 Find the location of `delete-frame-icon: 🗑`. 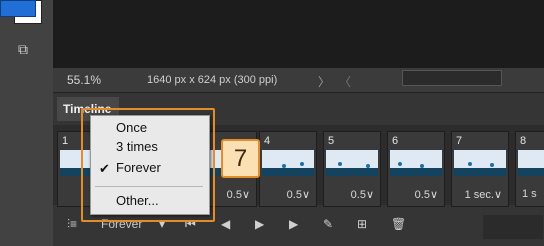

delete-frame-icon: 🗑 is located at coordinates (398, 224).